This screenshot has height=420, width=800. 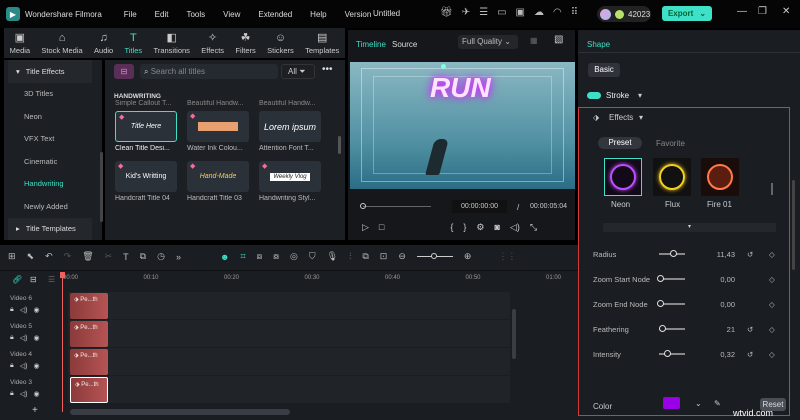 What do you see at coordinates (231, 14) in the screenshot?
I see `menu-view: View` at bounding box center [231, 14].